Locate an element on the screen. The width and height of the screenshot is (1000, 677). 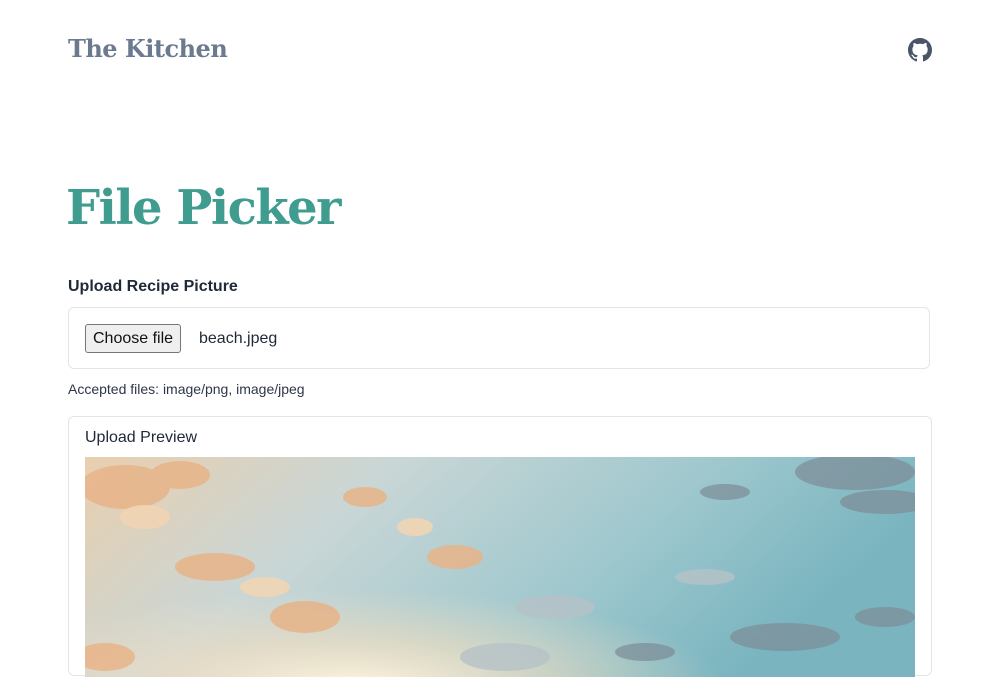
selected-file-name: beach.jpeg is located at coordinates (238, 338).